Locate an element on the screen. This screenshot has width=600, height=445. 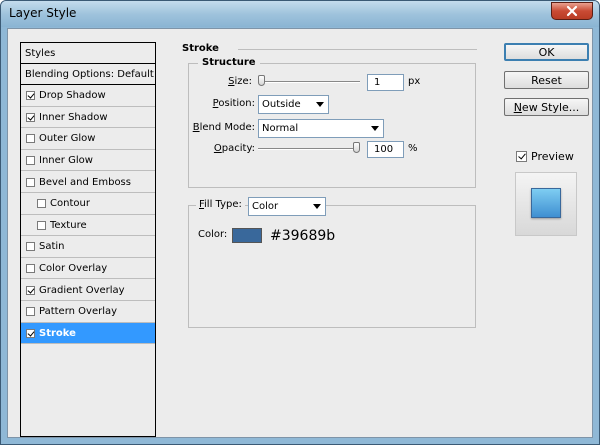
style-item-color-overlay: Color Overlay is located at coordinates (88, 269).